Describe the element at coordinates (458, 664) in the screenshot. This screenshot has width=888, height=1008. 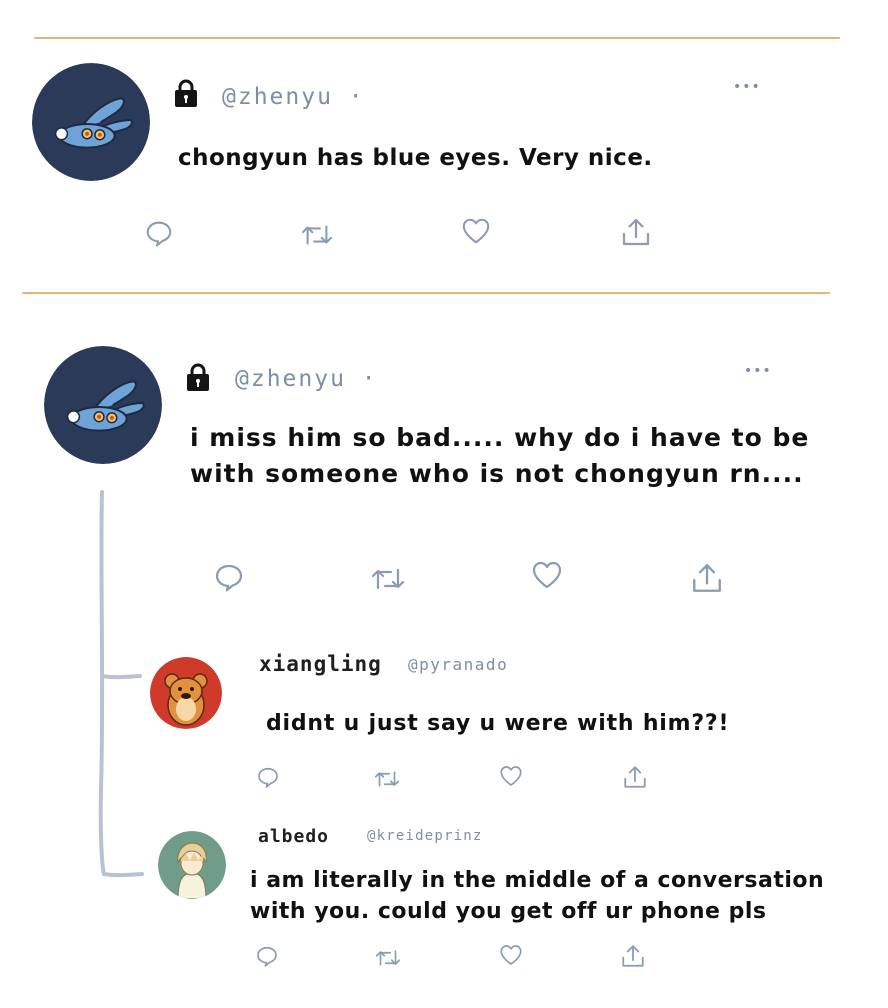
I see `reply-handle: @pyranado` at that location.